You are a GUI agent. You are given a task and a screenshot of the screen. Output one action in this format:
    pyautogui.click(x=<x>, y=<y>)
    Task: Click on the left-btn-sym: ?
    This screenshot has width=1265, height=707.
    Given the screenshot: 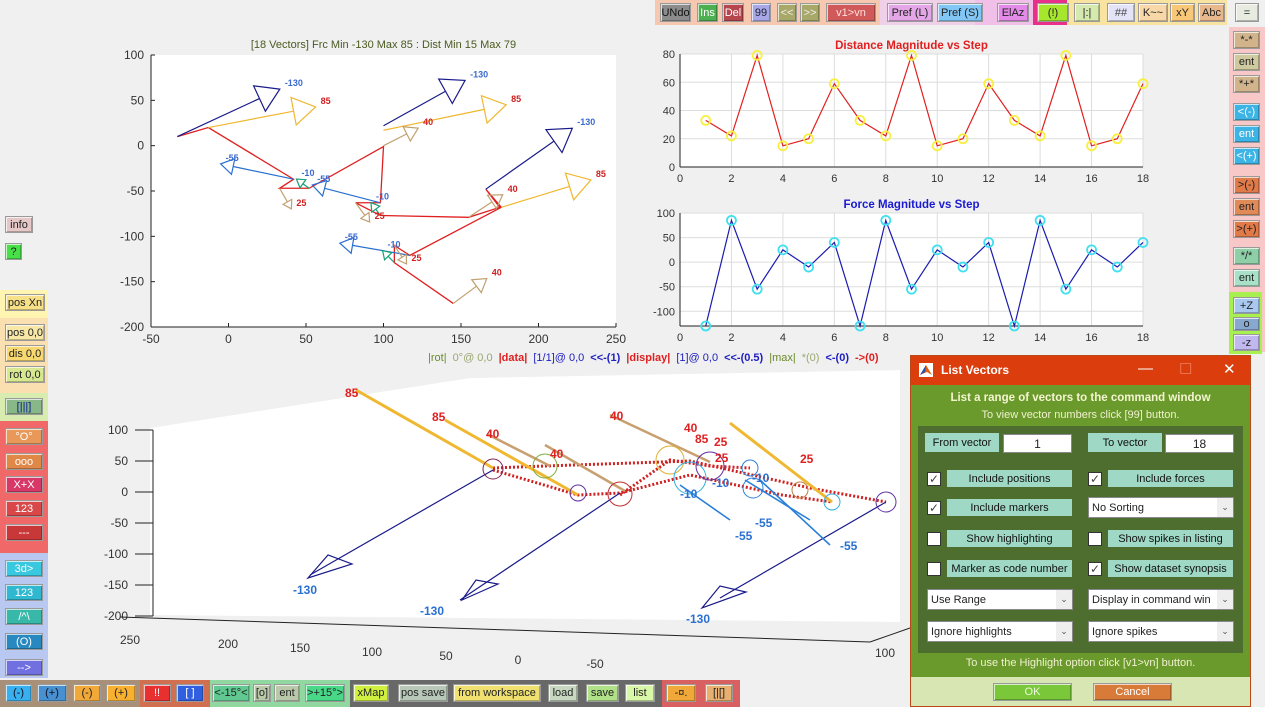 What is the action you would take?
    pyautogui.click(x=13, y=251)
    